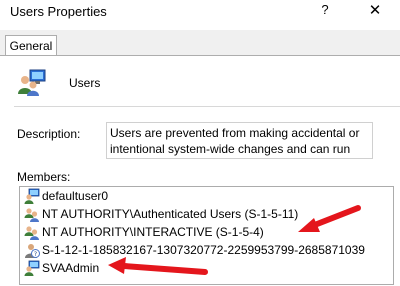  I want to click on member-item: NT AUTHORITY\INTERACTIVE (S-1-5-4), so click(206, 232).